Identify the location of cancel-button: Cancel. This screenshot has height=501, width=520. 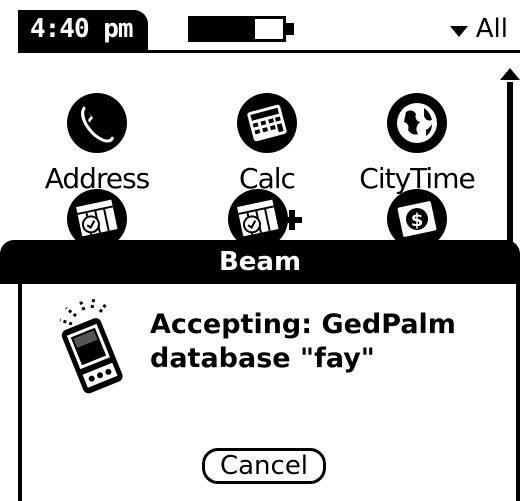
(264, 466).